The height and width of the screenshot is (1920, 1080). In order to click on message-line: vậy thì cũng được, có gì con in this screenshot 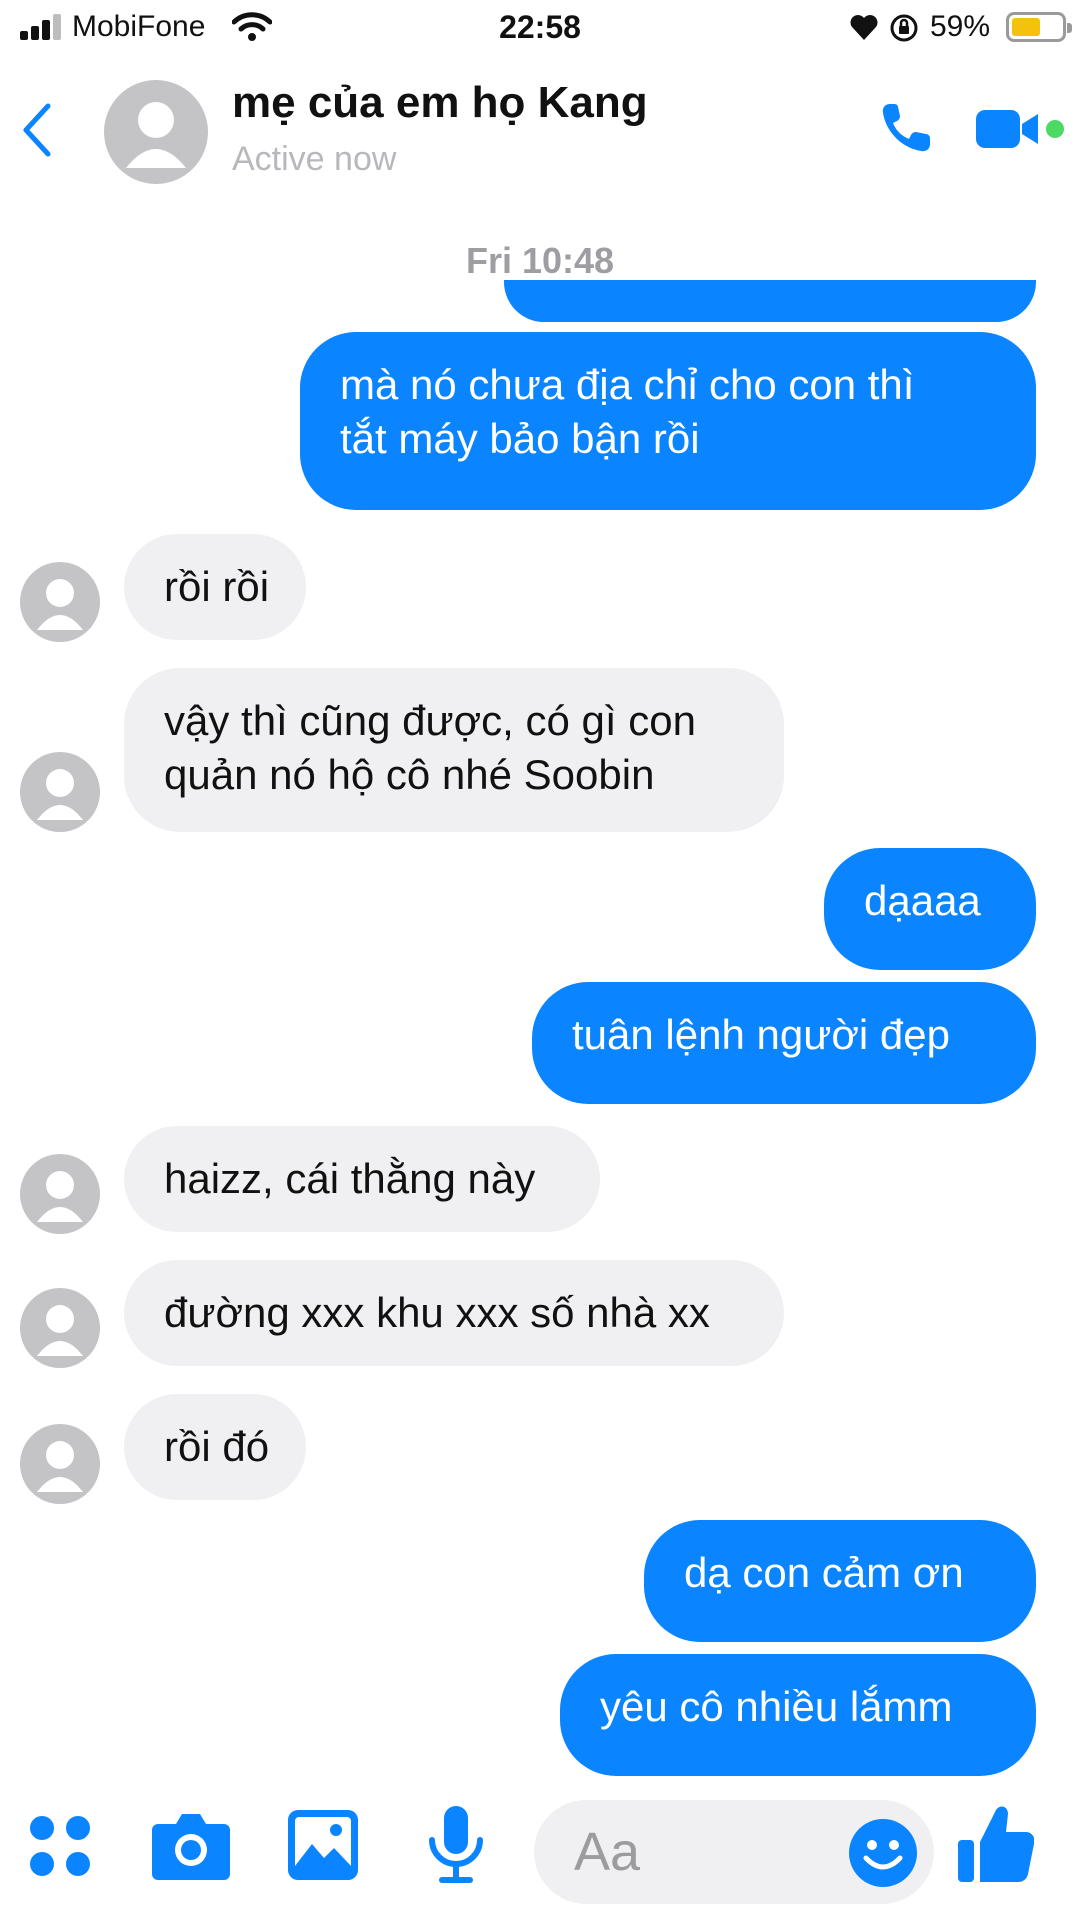, I will do `click(430, 720)`.